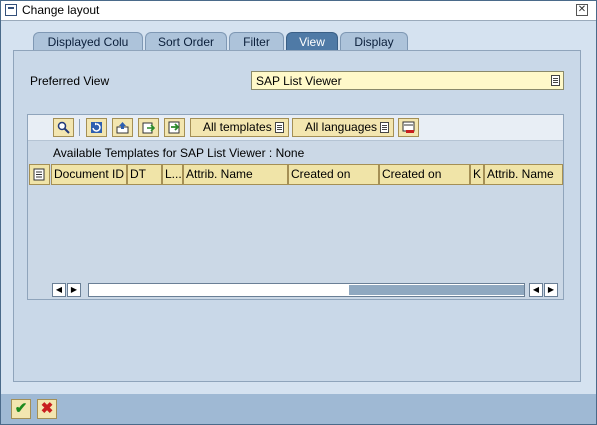 The image size is (597, 425). I want to click on select-all-icon, so click(39, 174).